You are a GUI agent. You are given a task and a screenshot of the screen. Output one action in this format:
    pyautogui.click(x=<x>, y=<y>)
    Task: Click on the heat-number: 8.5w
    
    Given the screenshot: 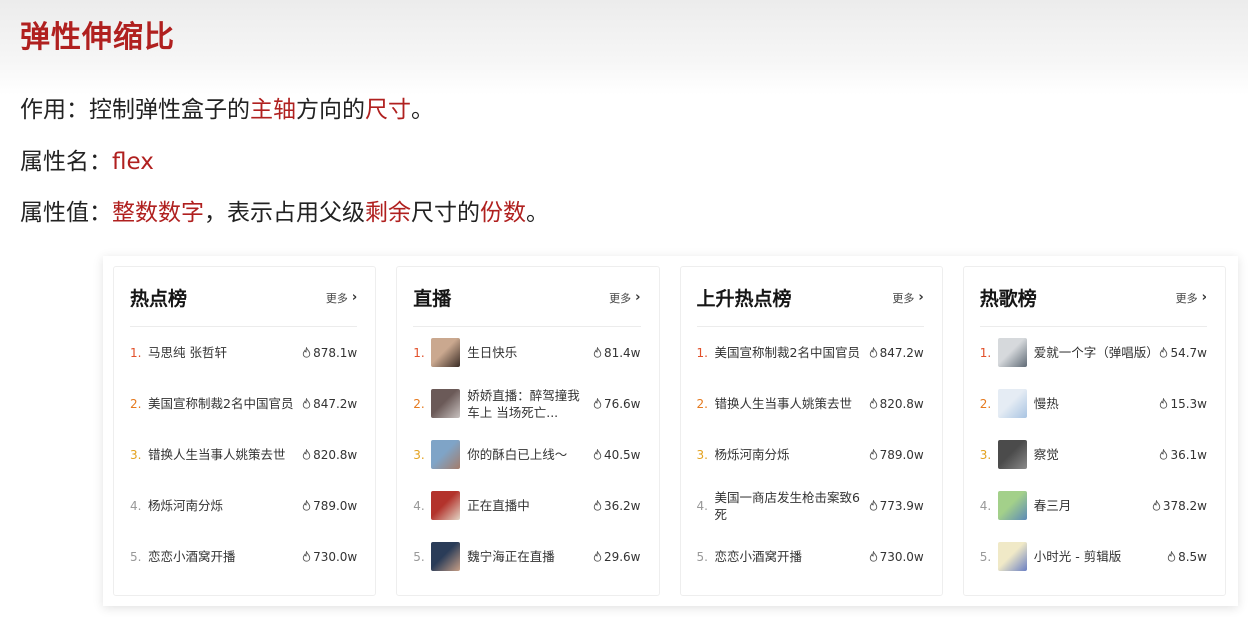 What is the action you would take?
    pyautogui.click(x=1192, y=556)
    